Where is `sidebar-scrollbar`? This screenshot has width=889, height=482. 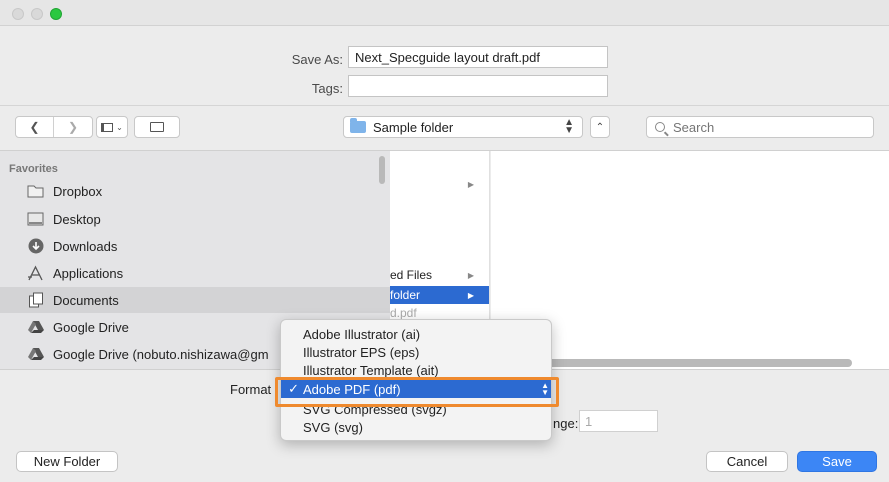 sidebar-scrollbar is located at coordinates (382, 170).